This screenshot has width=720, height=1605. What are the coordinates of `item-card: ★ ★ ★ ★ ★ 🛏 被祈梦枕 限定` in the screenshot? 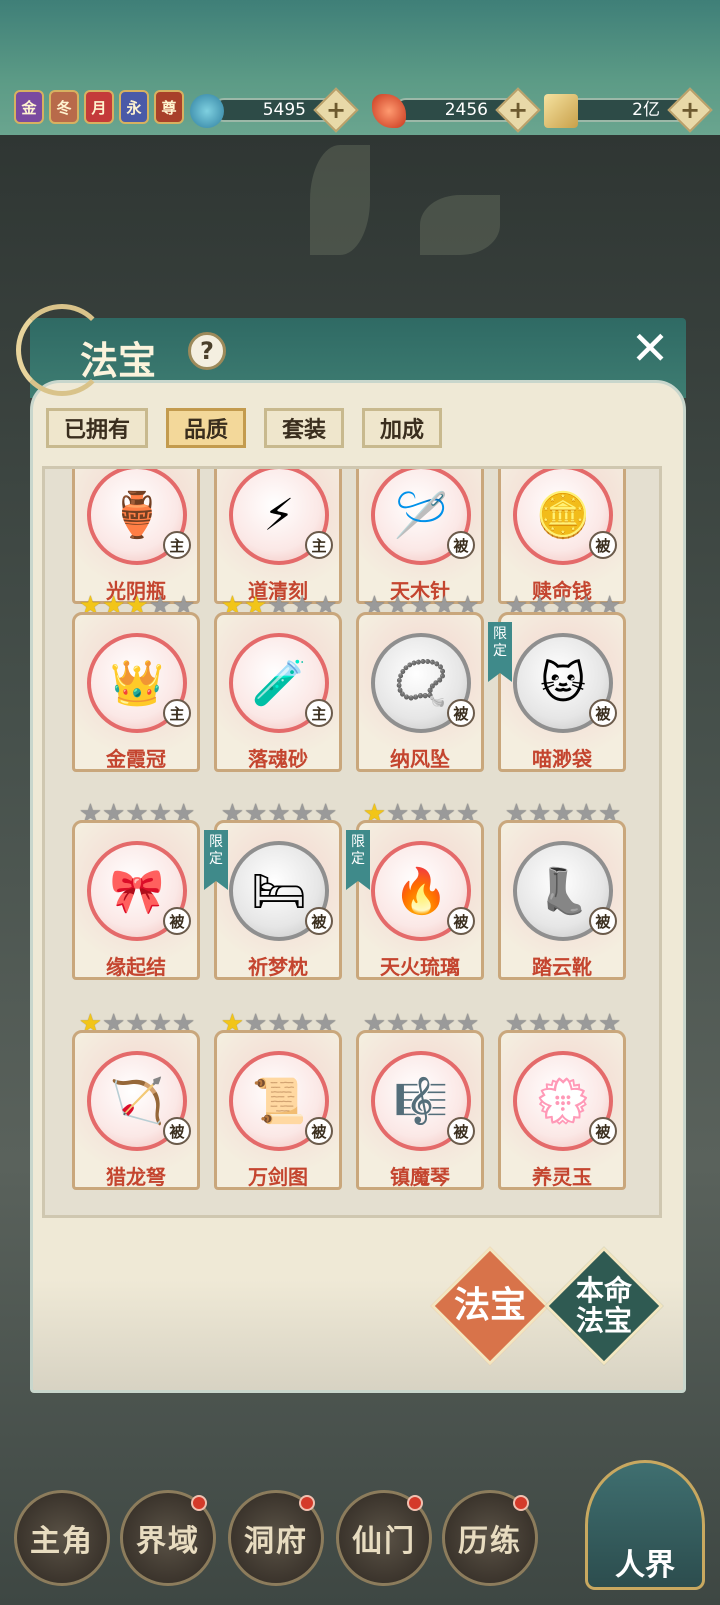 It's located at (273, 891).